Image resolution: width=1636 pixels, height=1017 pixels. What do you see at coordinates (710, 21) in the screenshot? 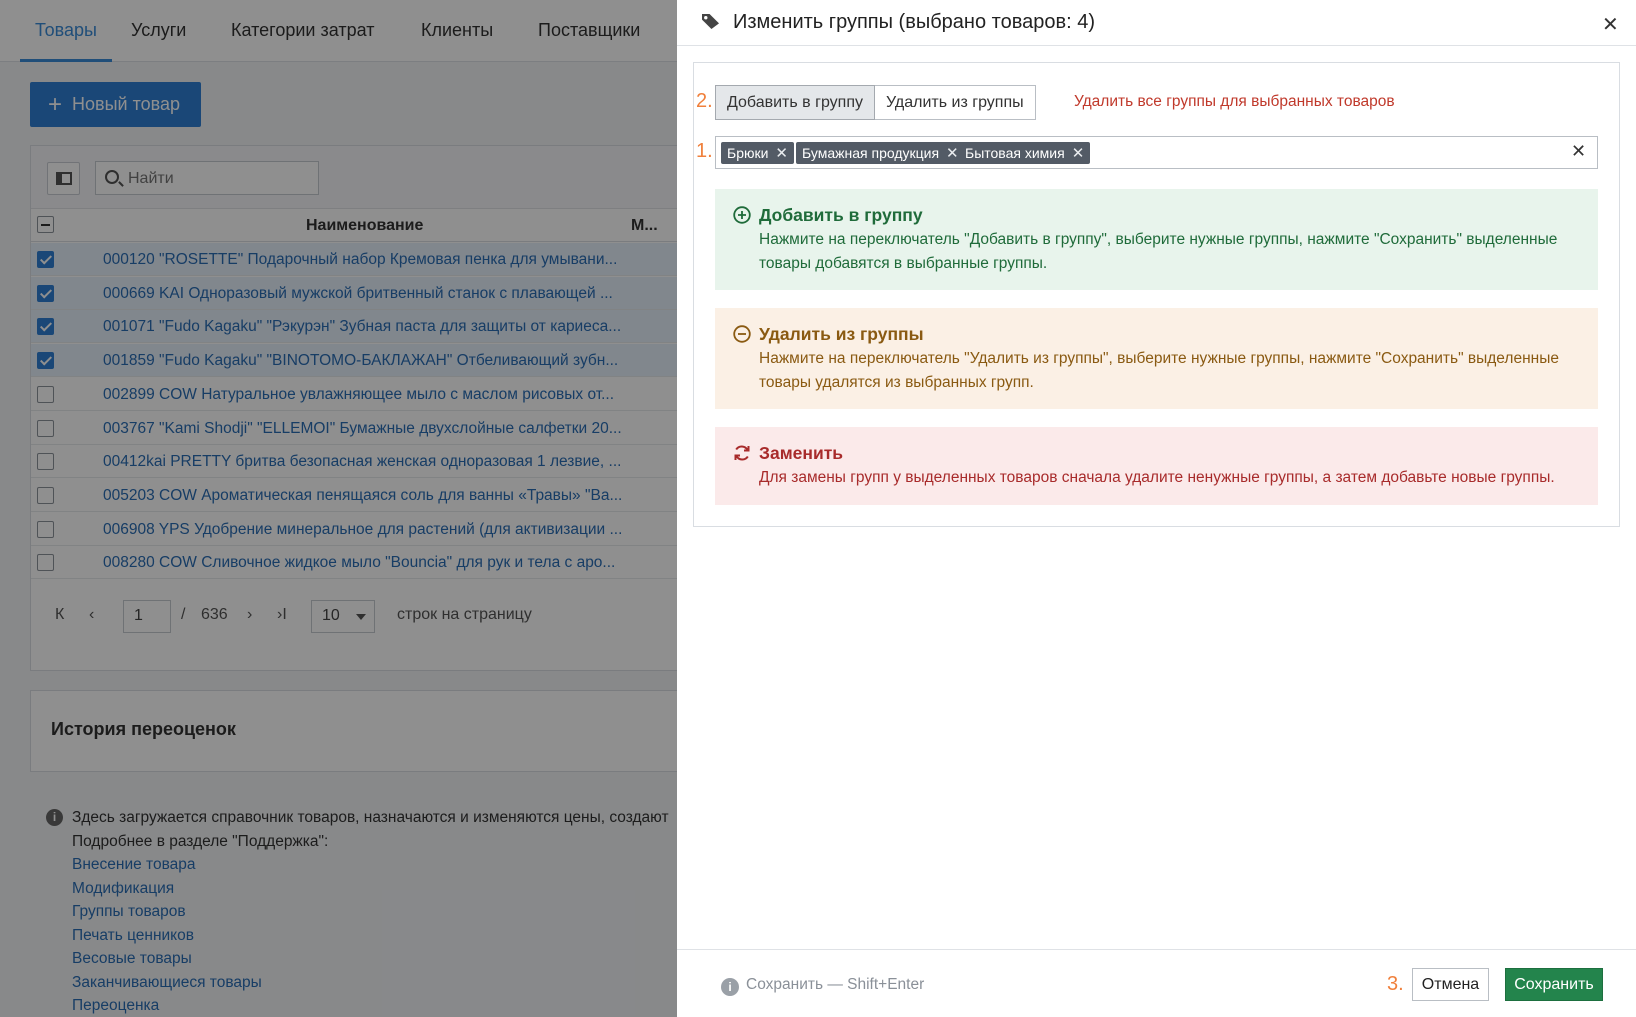
I see `tag-icon` at bounding box center [710, 21].